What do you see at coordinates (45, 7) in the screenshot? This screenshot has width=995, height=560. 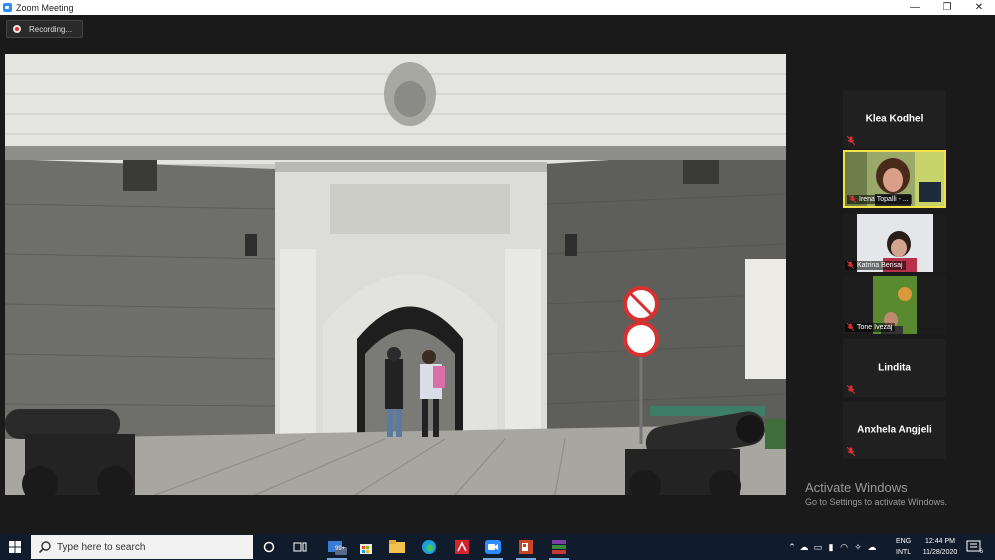 I see `window-title: Zoom Meeting` at bounding box center [45, 7].